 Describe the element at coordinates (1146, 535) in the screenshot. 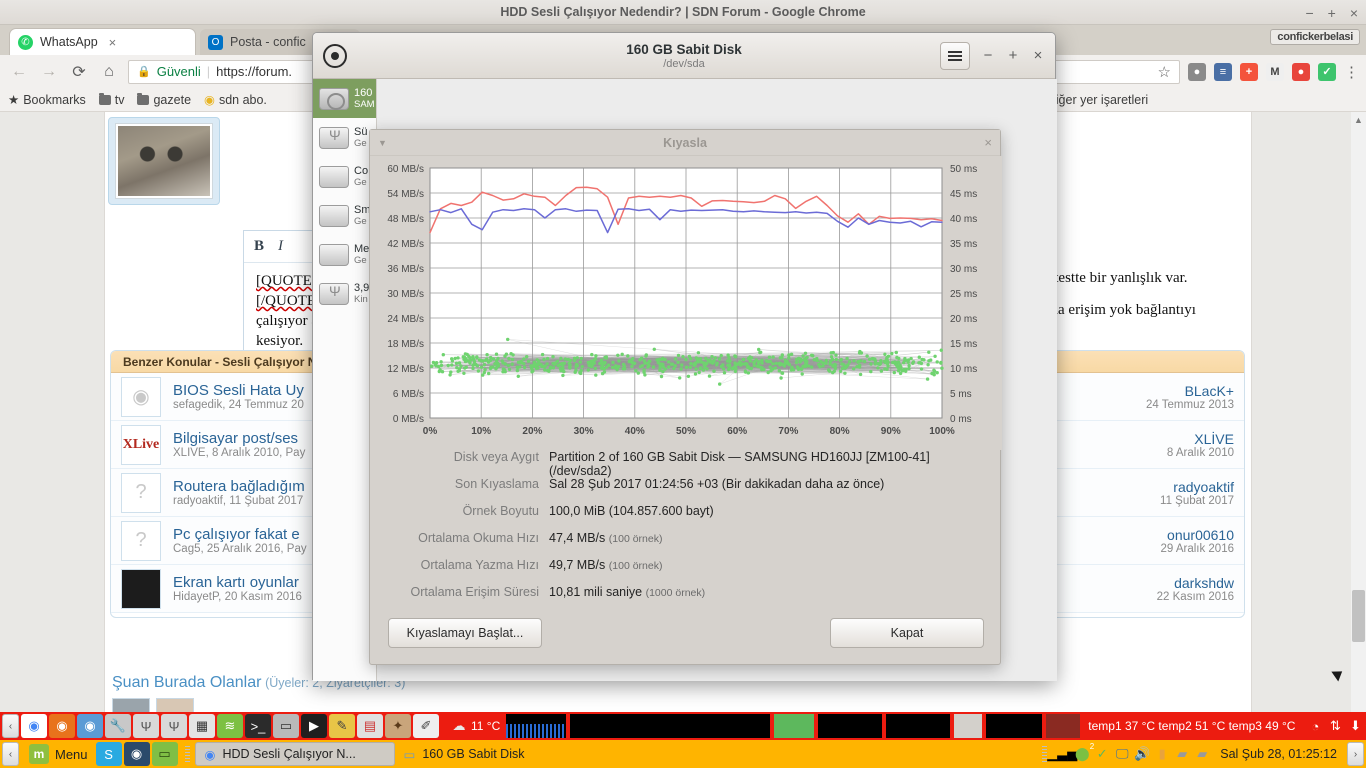

I see `user-link: onur00610` at that location.